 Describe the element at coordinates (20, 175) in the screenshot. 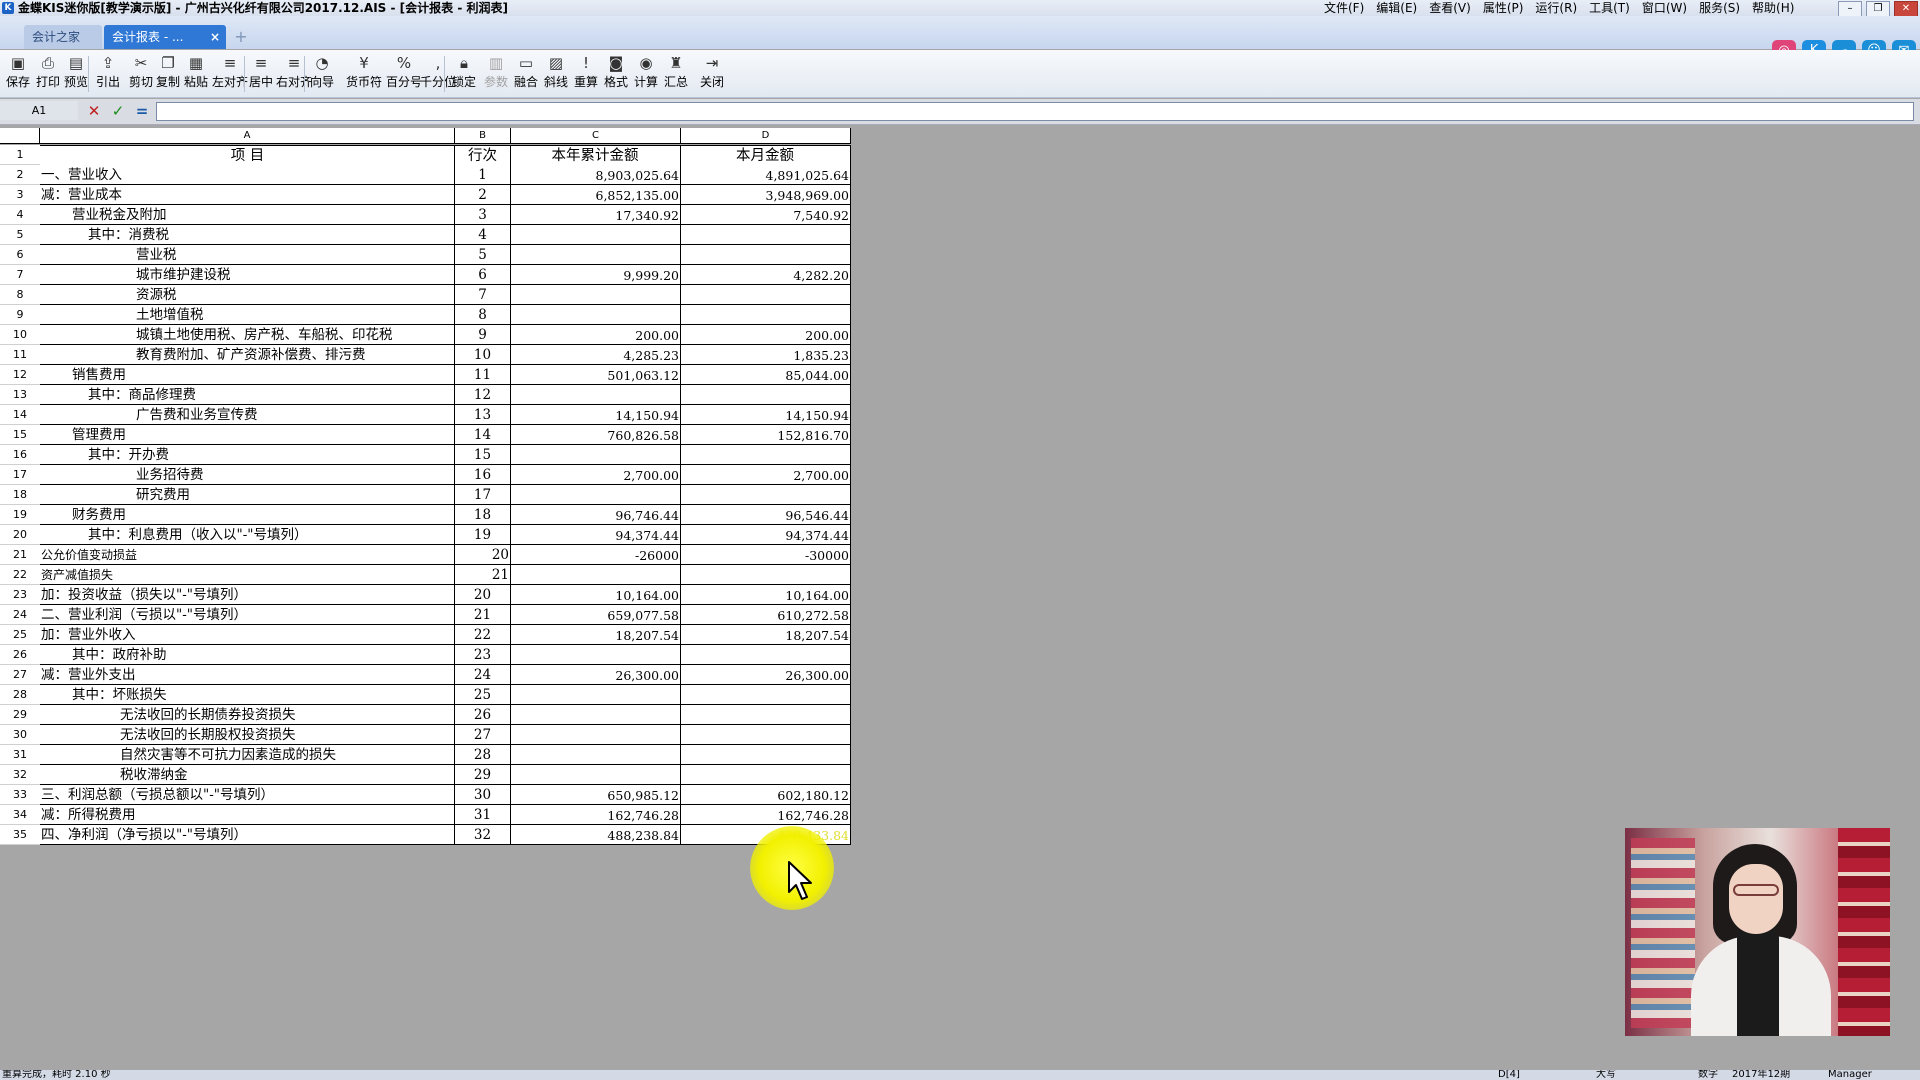

I see `row-number: 2` at that location.